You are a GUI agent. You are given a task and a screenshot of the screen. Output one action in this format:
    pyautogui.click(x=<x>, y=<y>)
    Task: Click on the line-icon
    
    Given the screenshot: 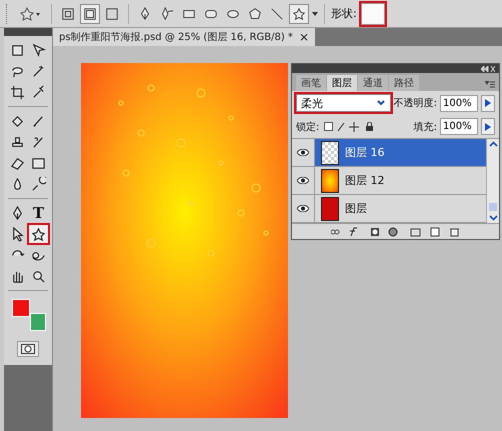 What is the action you would take?
    pyautogui.click(x=277, y=13)
    